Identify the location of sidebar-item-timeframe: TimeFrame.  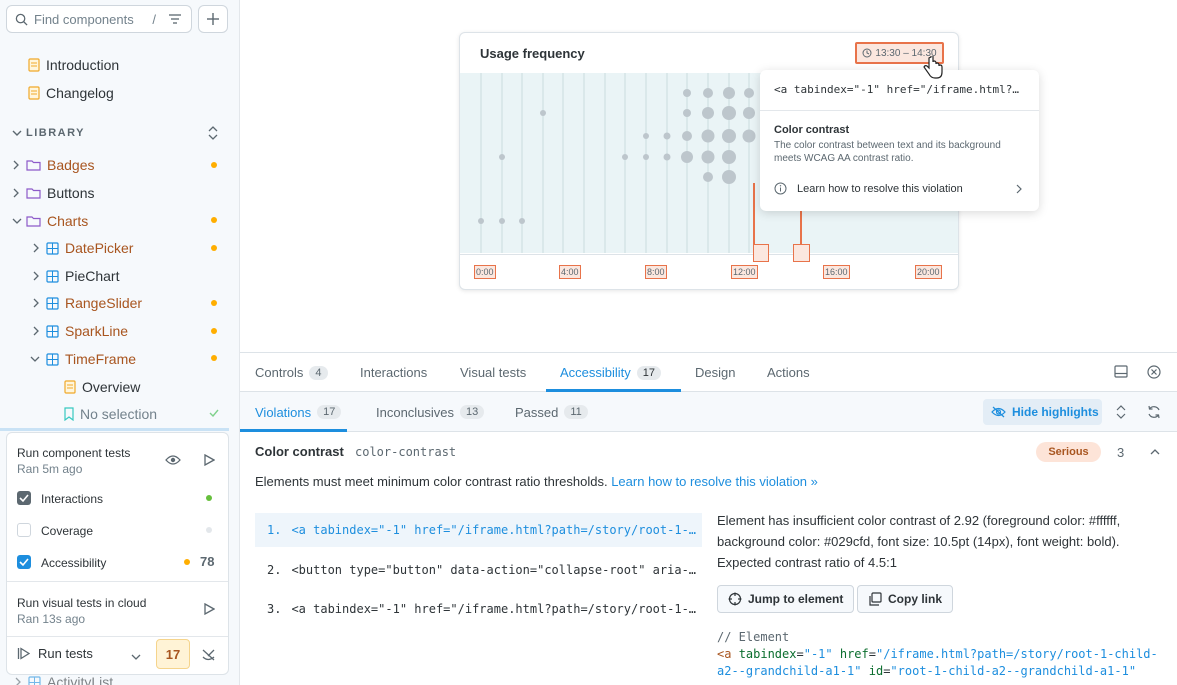
(83, 359).